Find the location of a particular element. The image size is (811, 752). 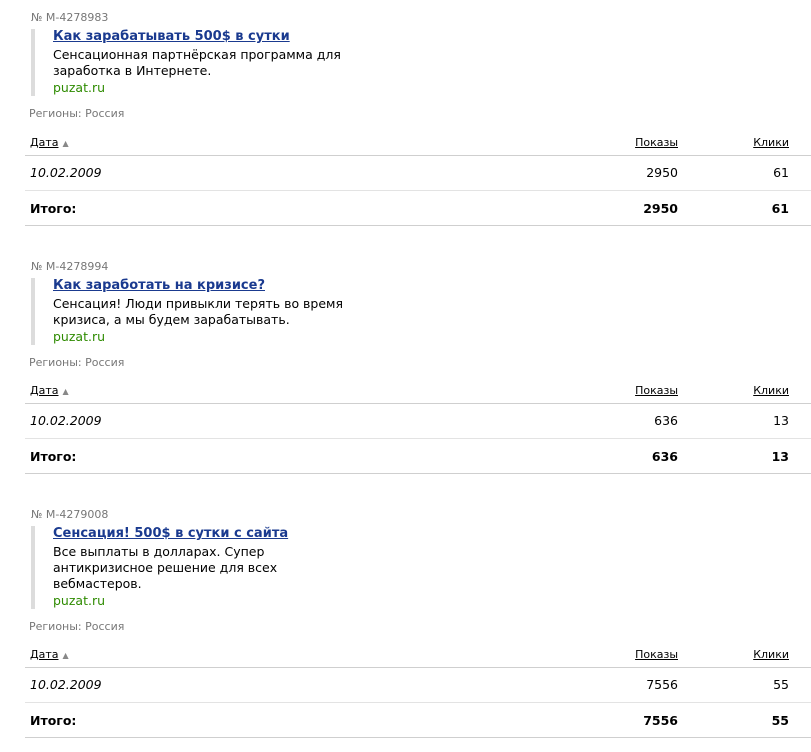

total-row: Итого: 636 13 is located at coordinates (418, 456).